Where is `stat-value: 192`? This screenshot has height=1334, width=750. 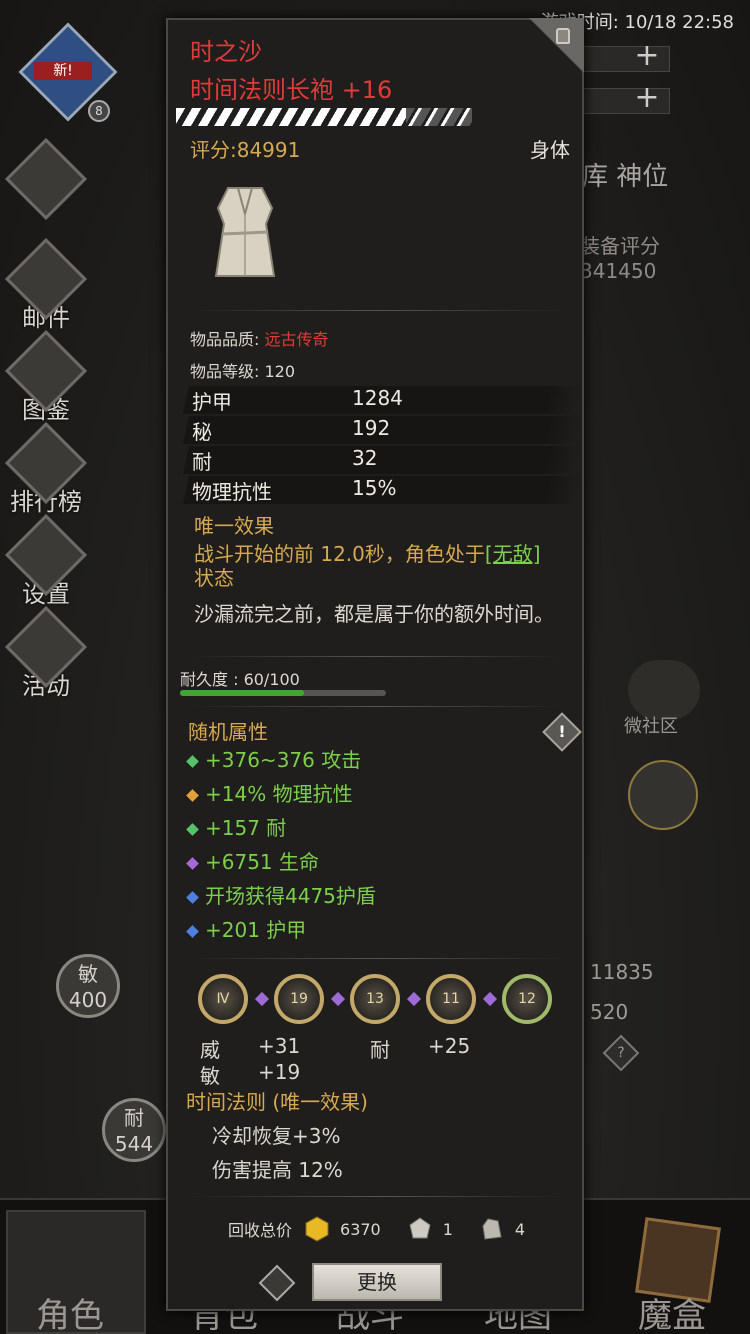
stat-value: 192 is located at coordinates (371, 428).